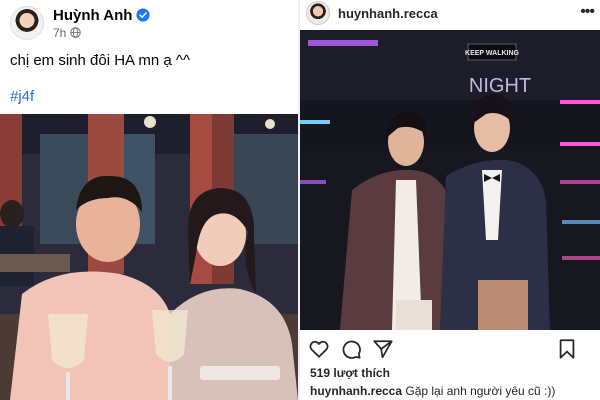 The height and width of the screenshot is (400, 600). I want to click on hashtag-link: #j4f, so click(22, 96).